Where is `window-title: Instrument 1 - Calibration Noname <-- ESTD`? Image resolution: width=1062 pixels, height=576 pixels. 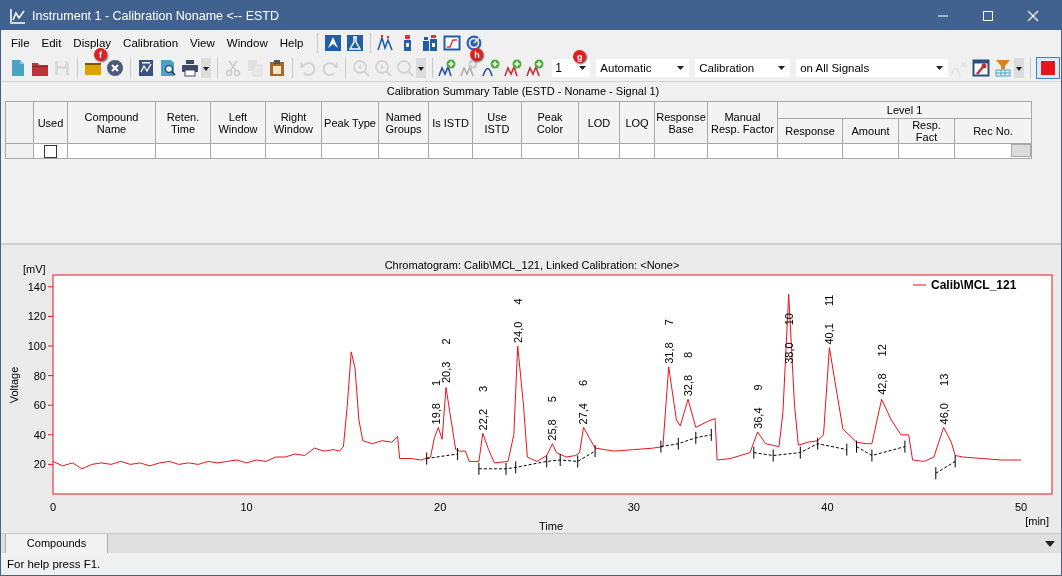 window-title: Instrument 1 - Calibration Noname <-- ESTD is located at coordinates (156, 15).